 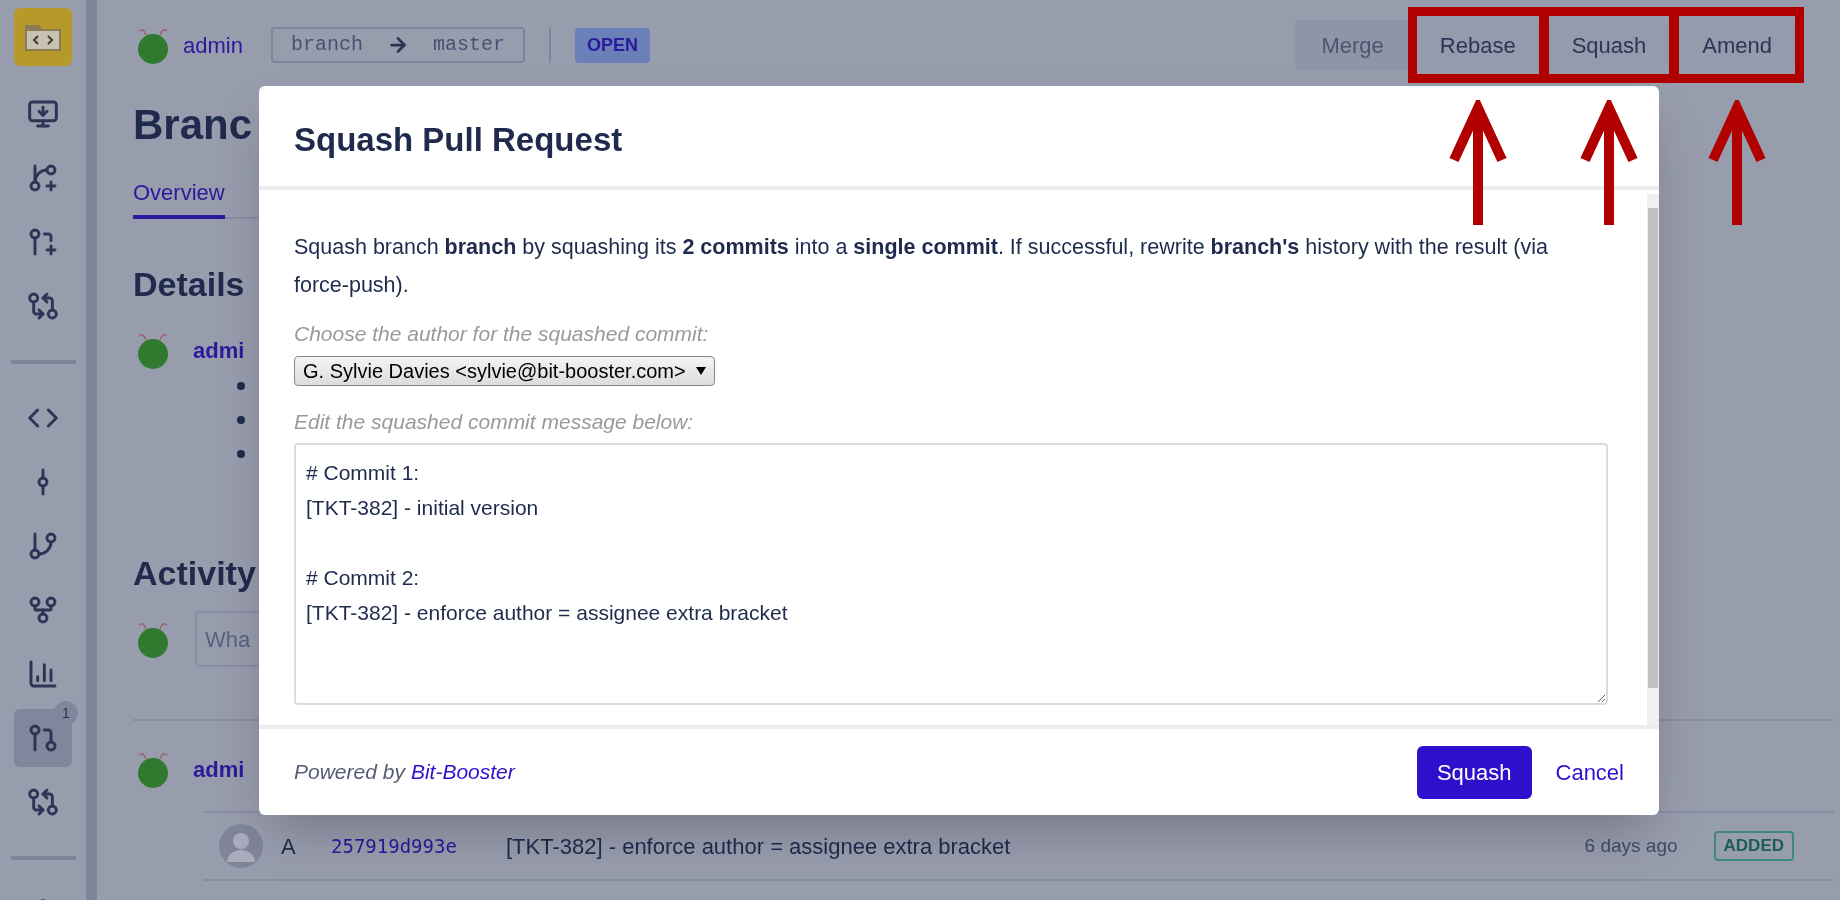 I want to click on caret-icon, so click(x=700, y=370).